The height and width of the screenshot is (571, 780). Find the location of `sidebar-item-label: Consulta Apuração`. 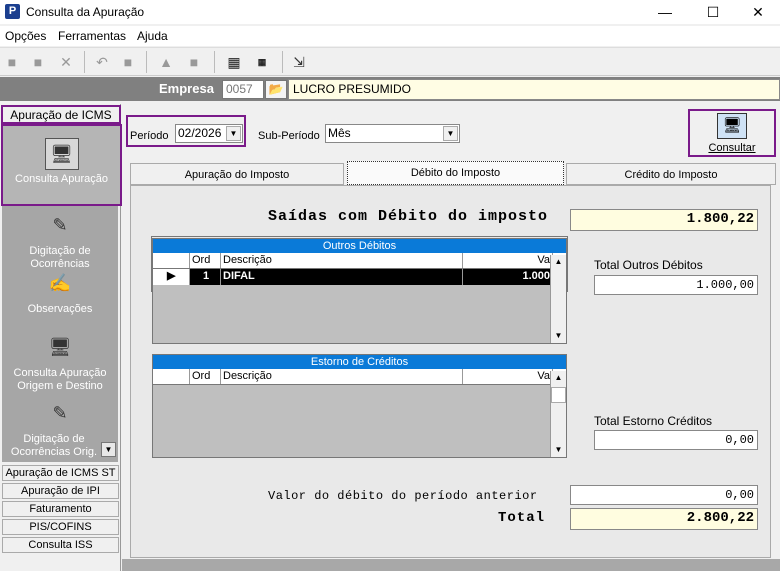

sidebar-item-label: Consulta Apuração is located at coordinates (61, 179).